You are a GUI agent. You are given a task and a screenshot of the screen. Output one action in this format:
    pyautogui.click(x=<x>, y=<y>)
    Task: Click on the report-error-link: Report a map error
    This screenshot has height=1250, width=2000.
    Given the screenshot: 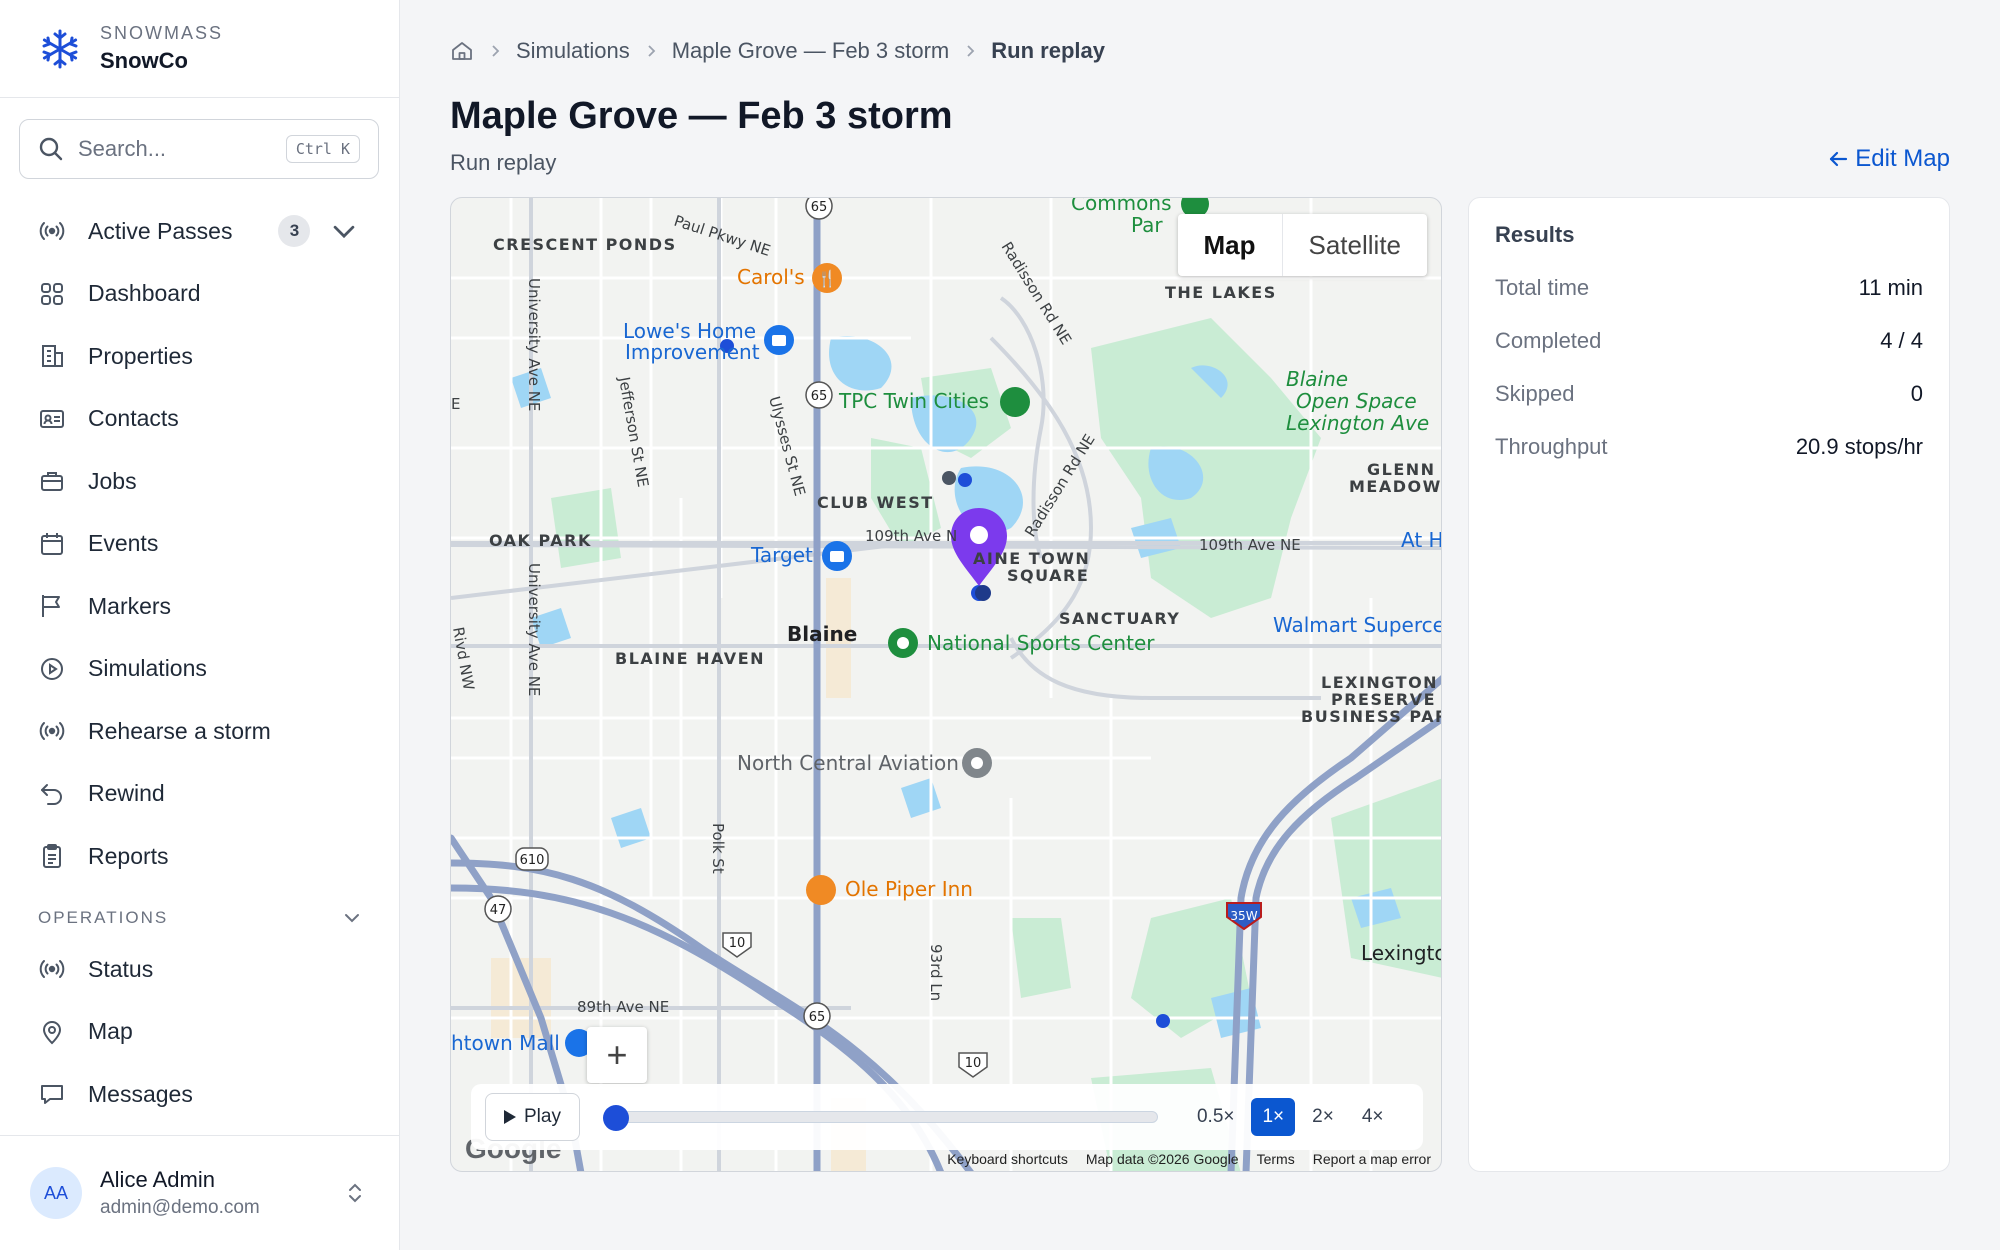 What is the action you would take?
    pyautogui.click(x=1372, y=1159)
    